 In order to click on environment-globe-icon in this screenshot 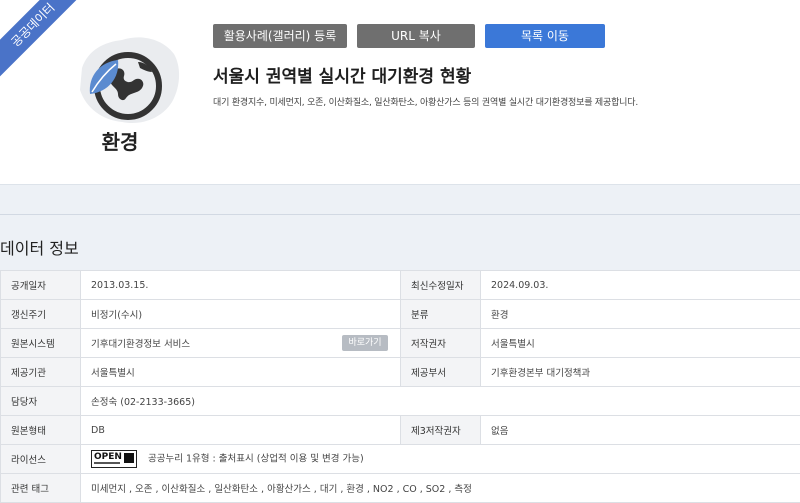, I will do `click(129, 80)`.